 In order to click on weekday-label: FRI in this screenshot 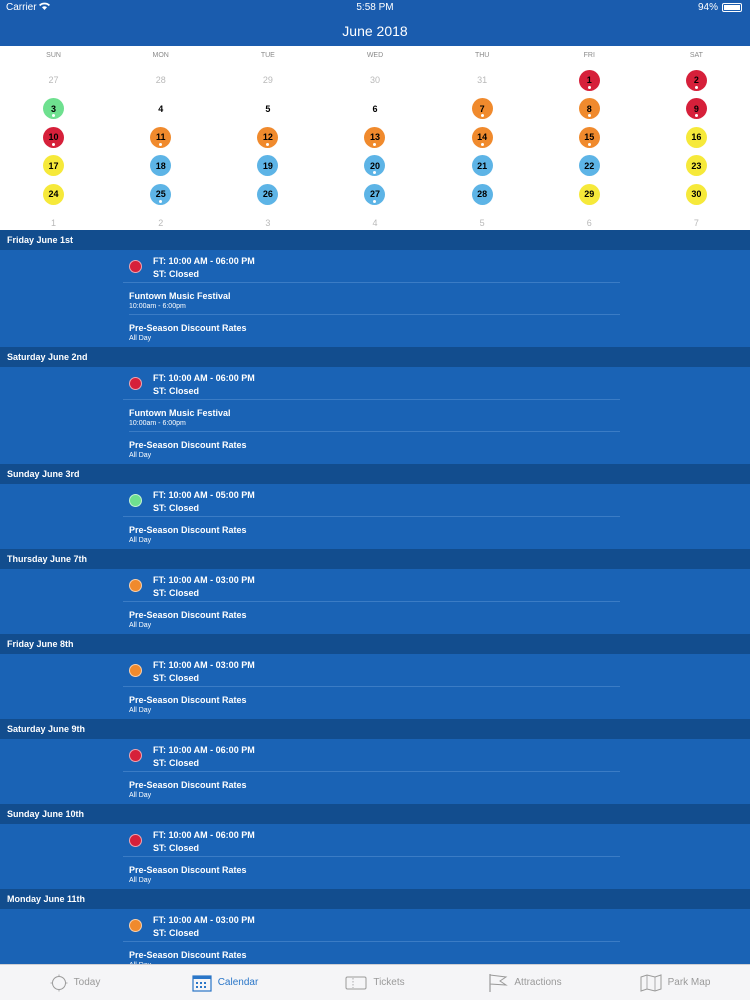, I will do `click(589, 55)`.